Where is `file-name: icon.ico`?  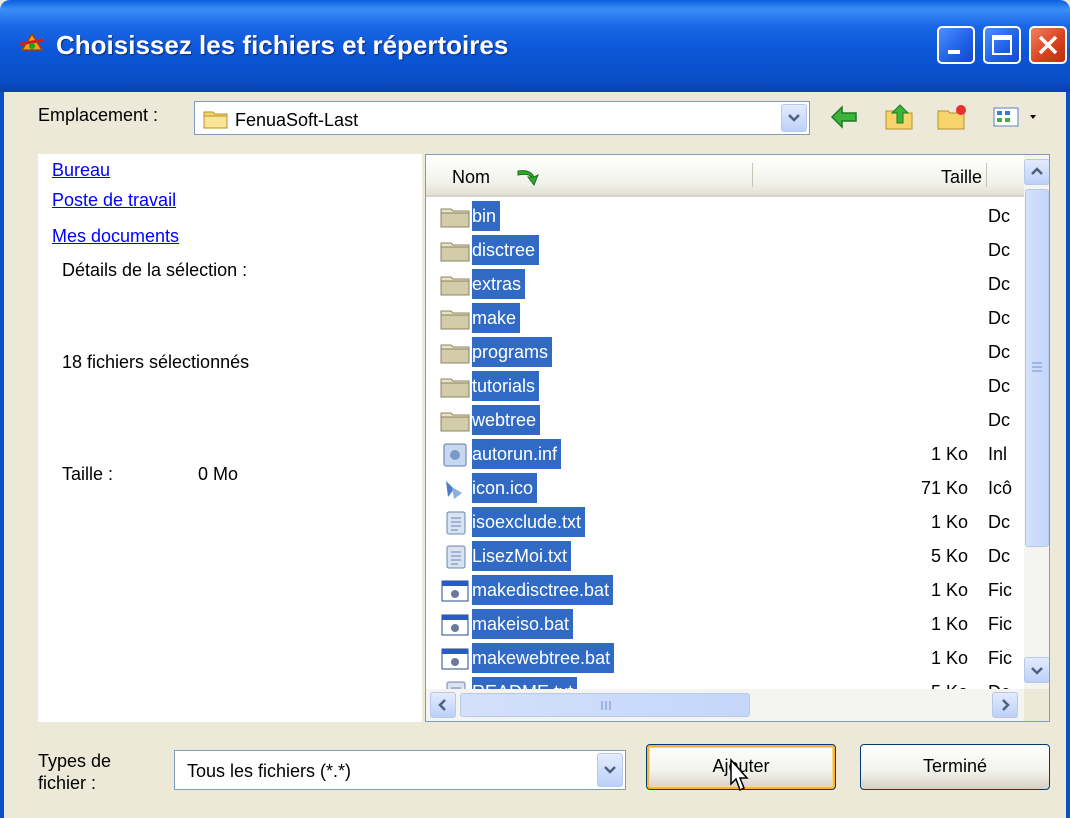 file-name: icon.ico is located at coordinates (505, 488).